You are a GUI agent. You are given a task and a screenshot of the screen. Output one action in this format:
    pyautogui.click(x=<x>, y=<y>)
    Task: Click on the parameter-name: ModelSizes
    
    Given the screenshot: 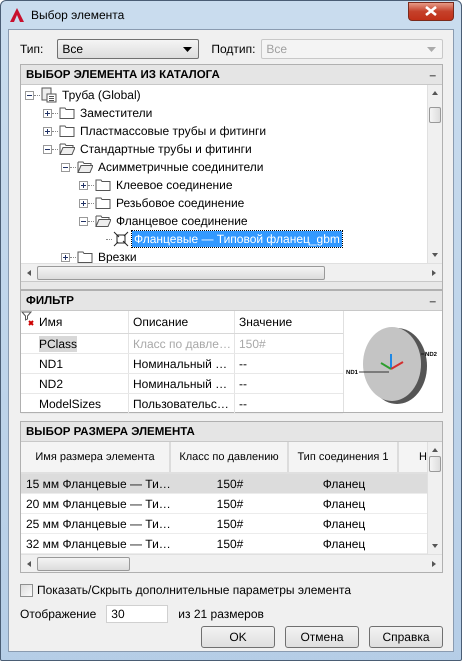 What is the action you would take?
    pyautogui.click(x=70, y=404)
    